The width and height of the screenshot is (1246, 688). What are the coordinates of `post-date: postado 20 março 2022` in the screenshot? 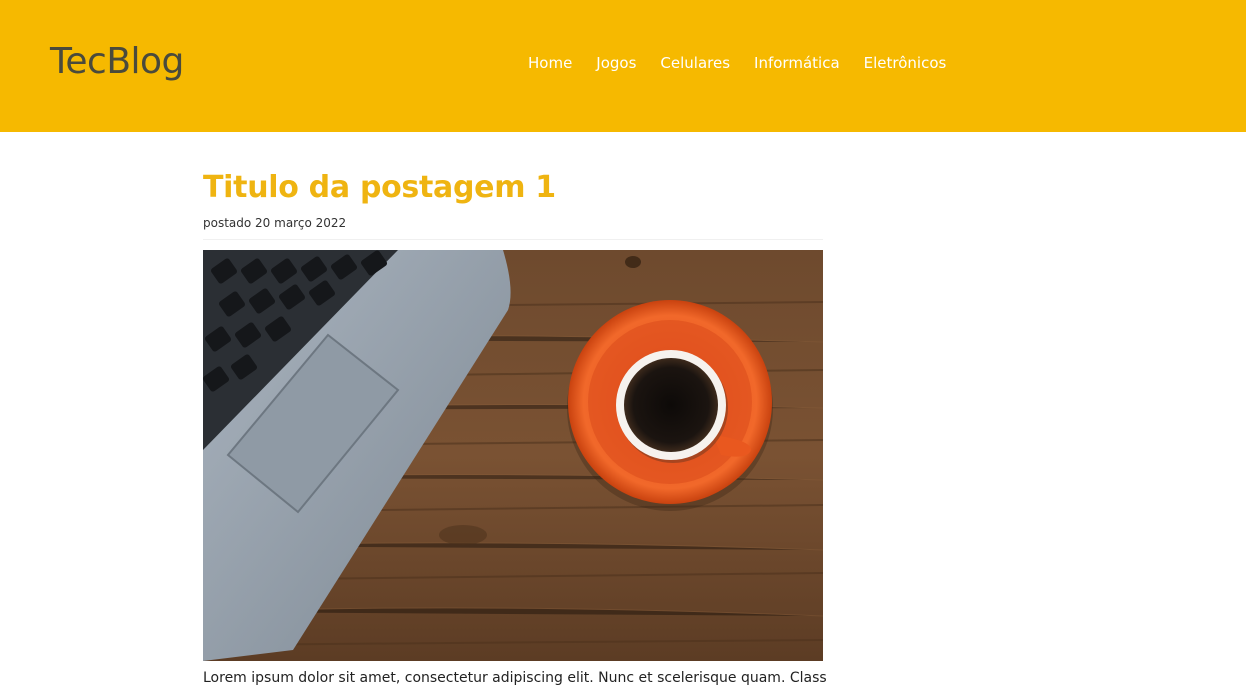 It's located at (275, 223).